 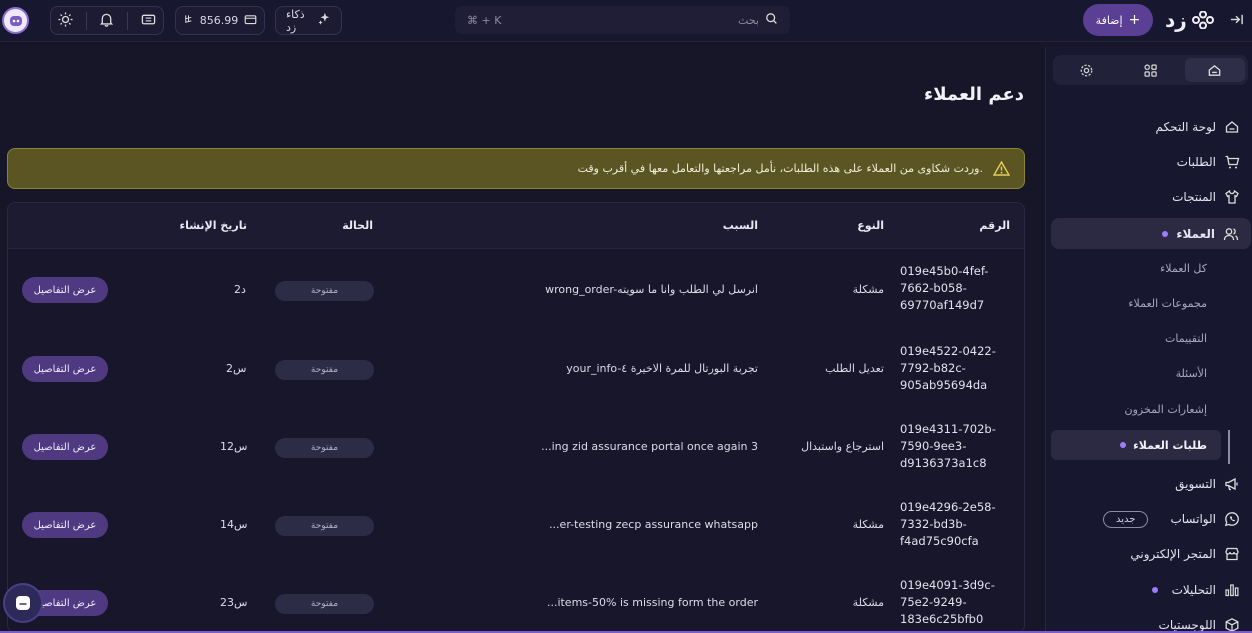 What do you see at coordinates (994, 225) in the screenshot?
I see `header-number: الرقم` at bounding box center [994, 225].